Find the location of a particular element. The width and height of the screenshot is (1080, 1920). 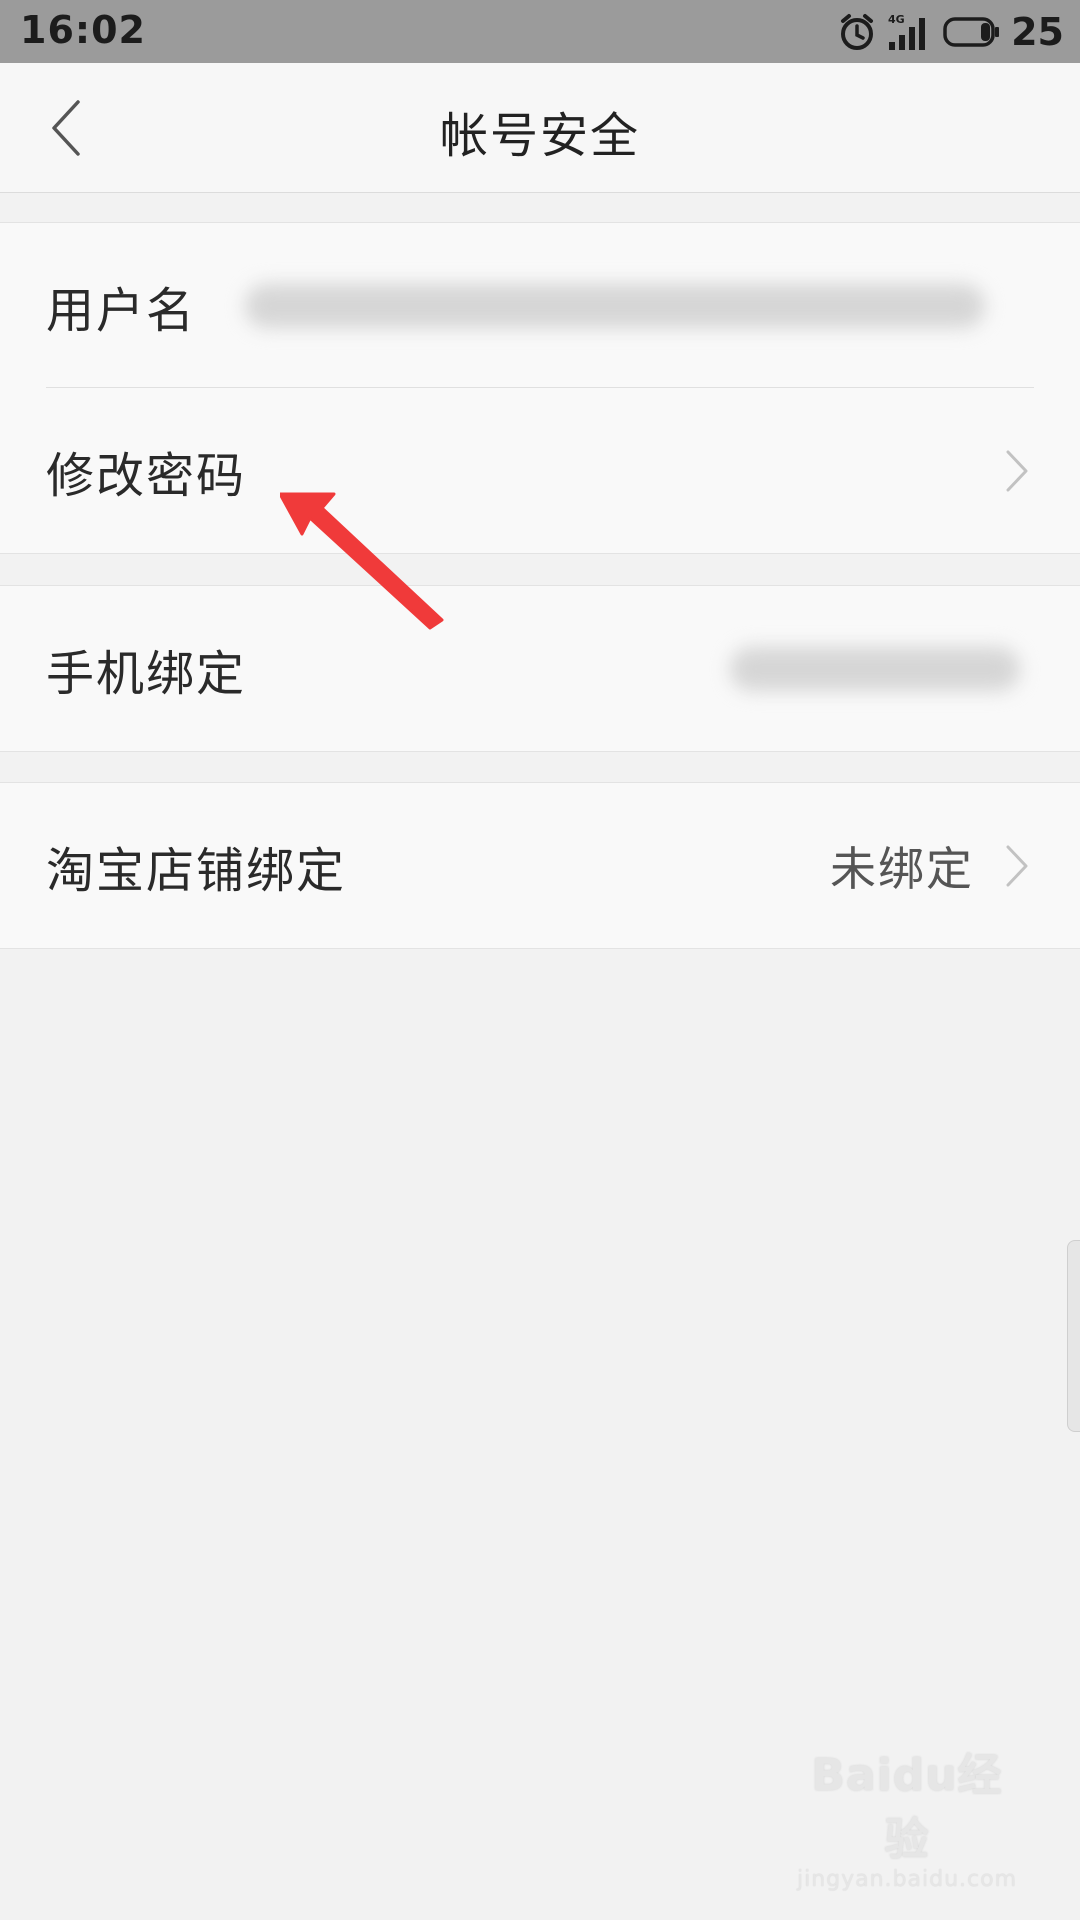

alarm-icon is located at coordinates (857, 32).